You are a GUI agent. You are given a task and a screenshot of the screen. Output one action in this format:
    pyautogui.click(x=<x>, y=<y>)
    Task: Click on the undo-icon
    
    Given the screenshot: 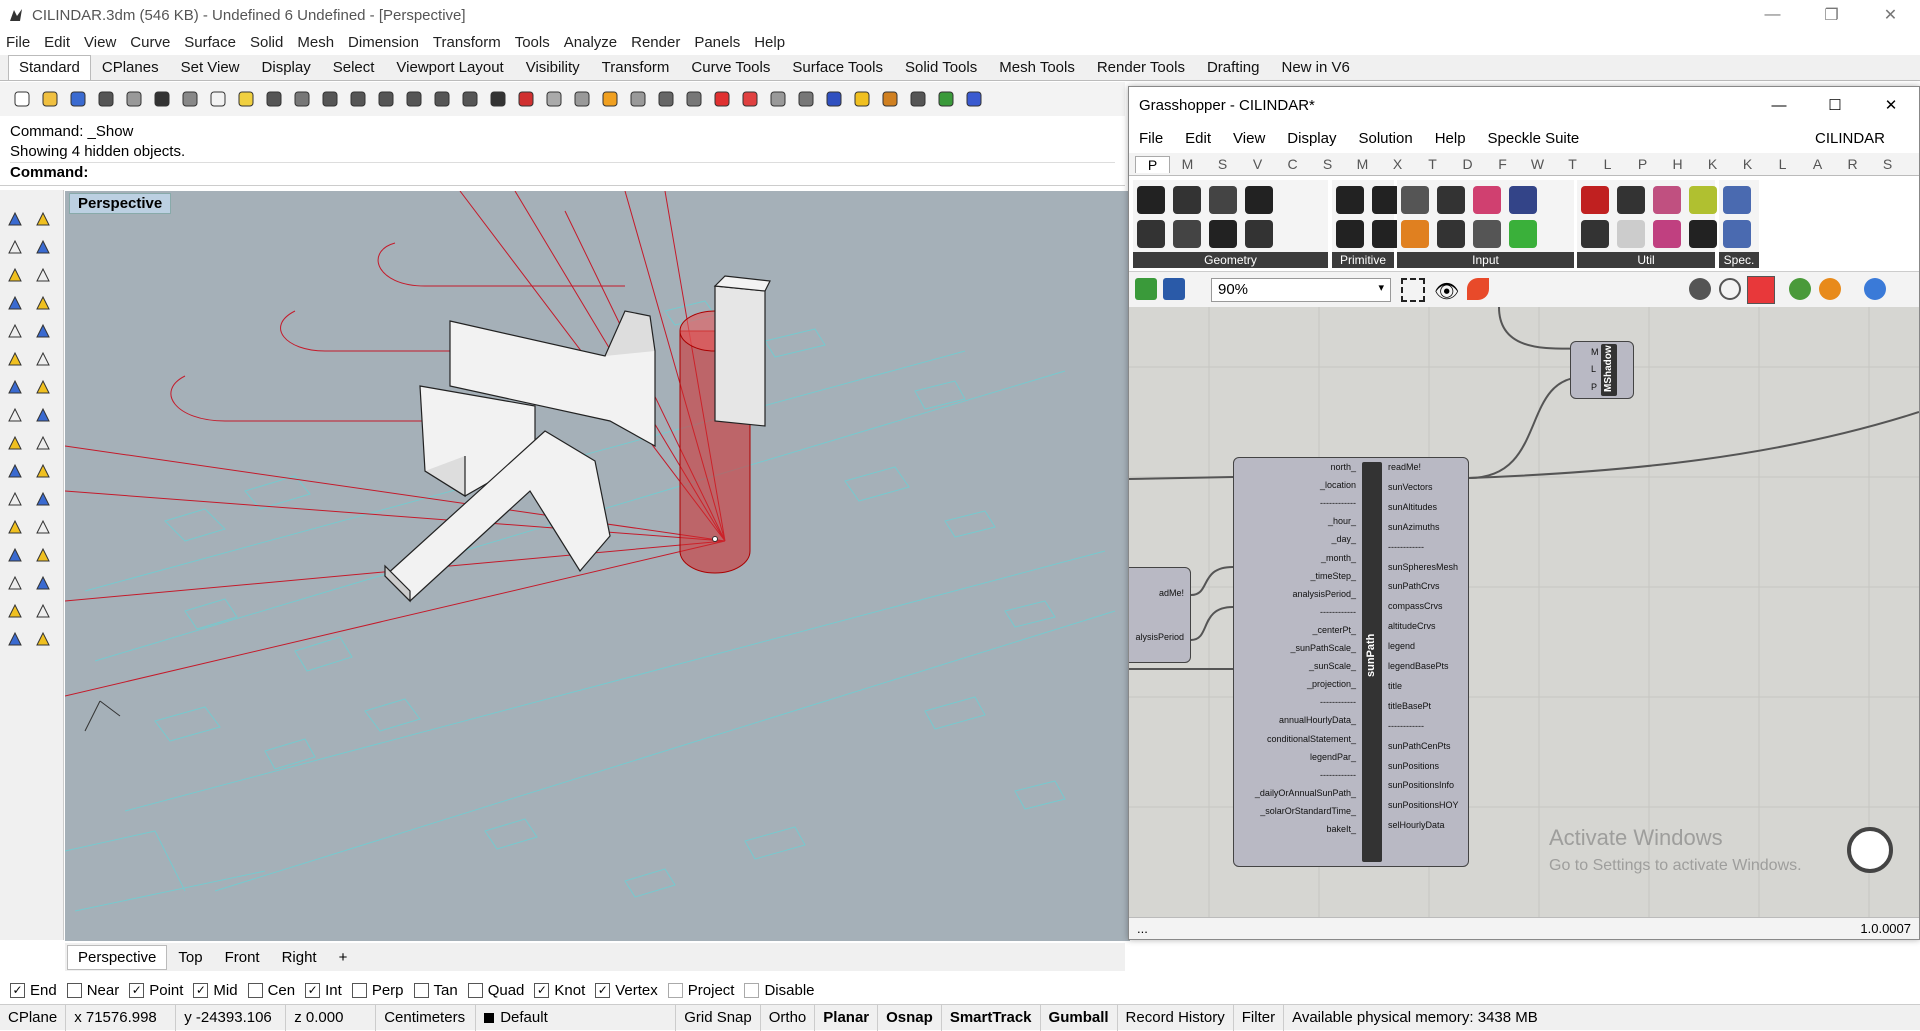 What is the action you would take?
    pyautogui.click(x=246, y=99)
    